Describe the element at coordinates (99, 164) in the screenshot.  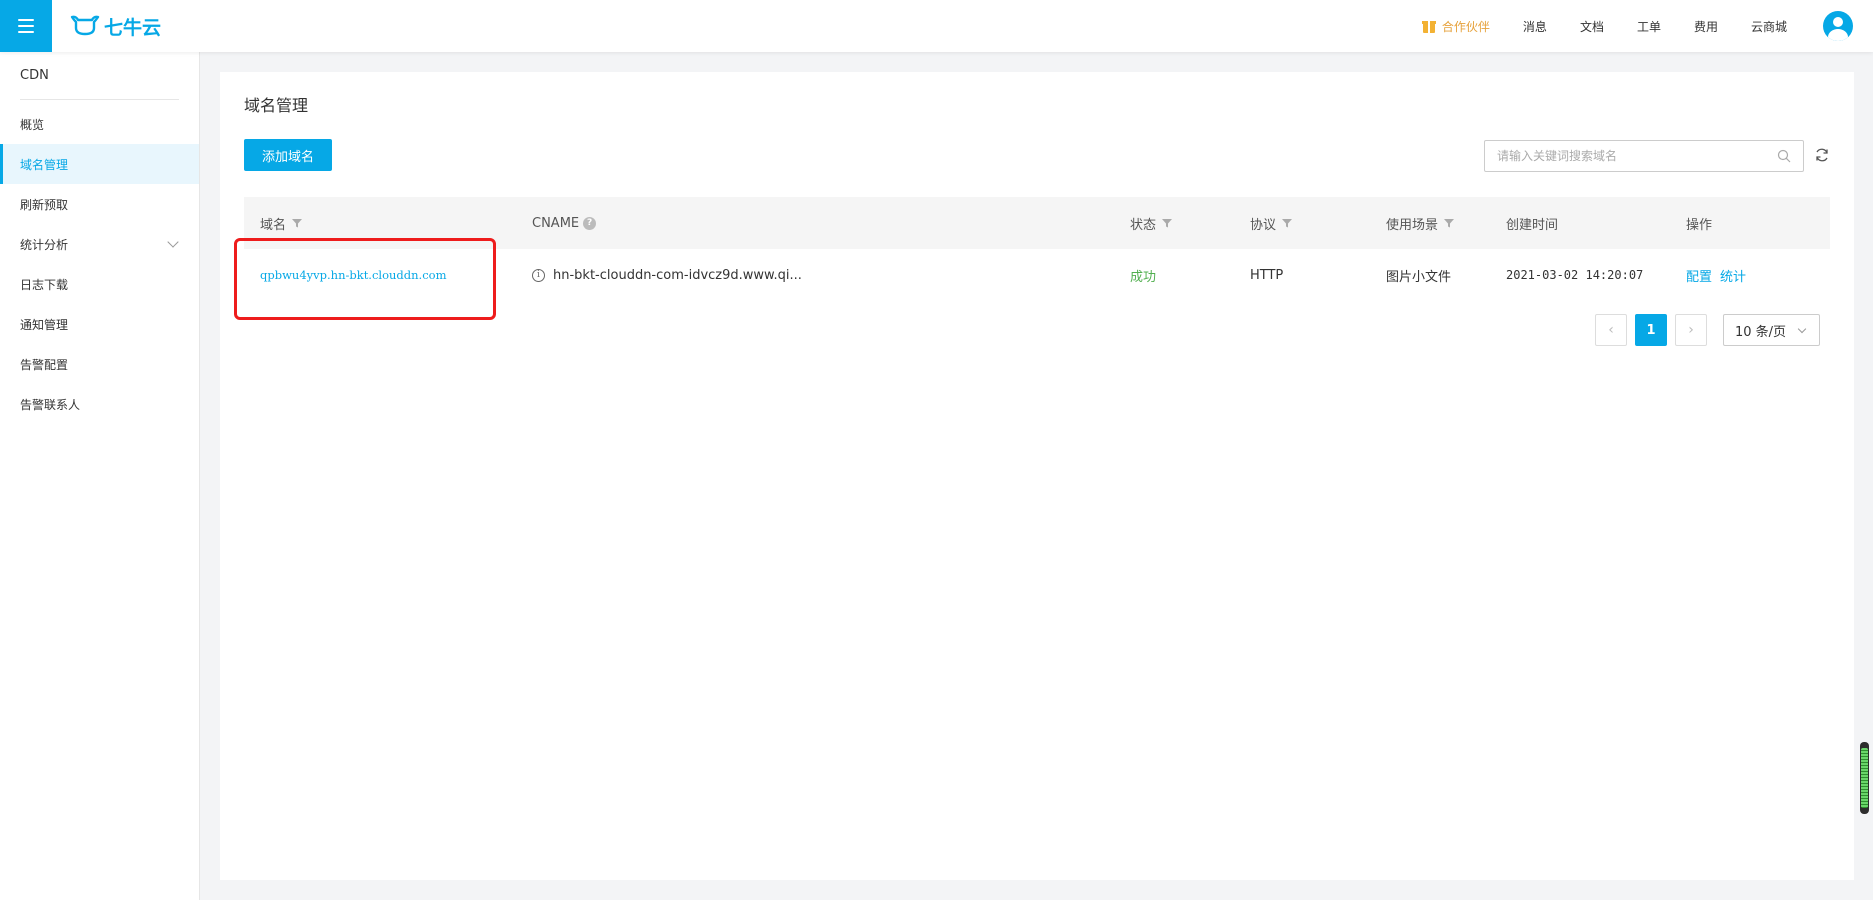
I see `sidebar-item-domain-management: 域名管理` at that location.